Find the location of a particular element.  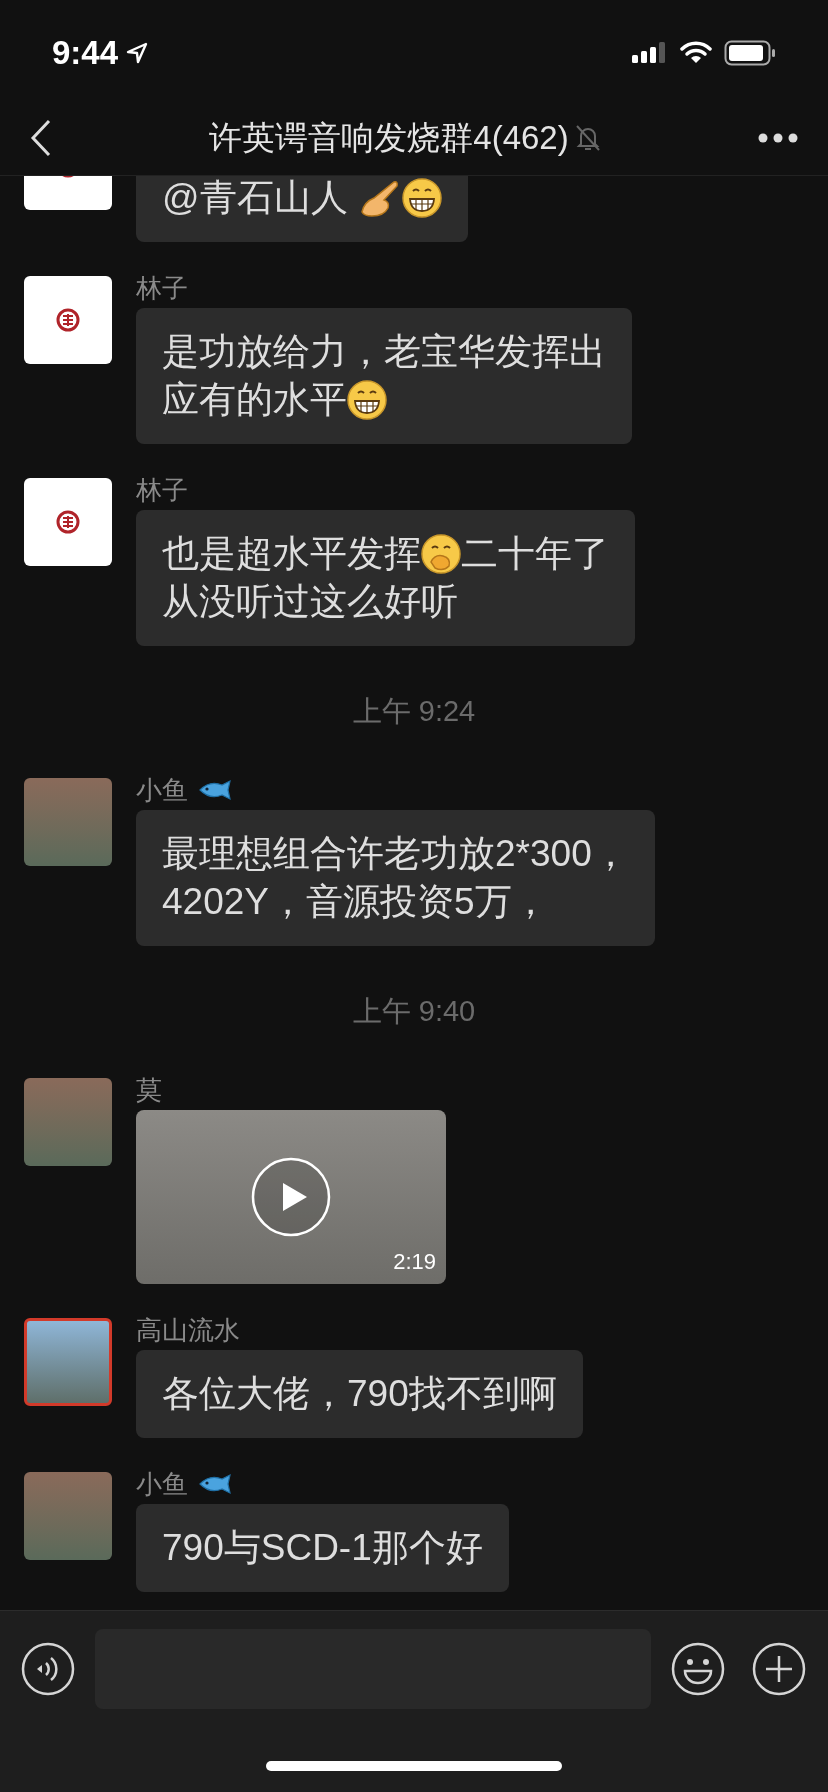

play-icon is located at coordinates (291, 1197).